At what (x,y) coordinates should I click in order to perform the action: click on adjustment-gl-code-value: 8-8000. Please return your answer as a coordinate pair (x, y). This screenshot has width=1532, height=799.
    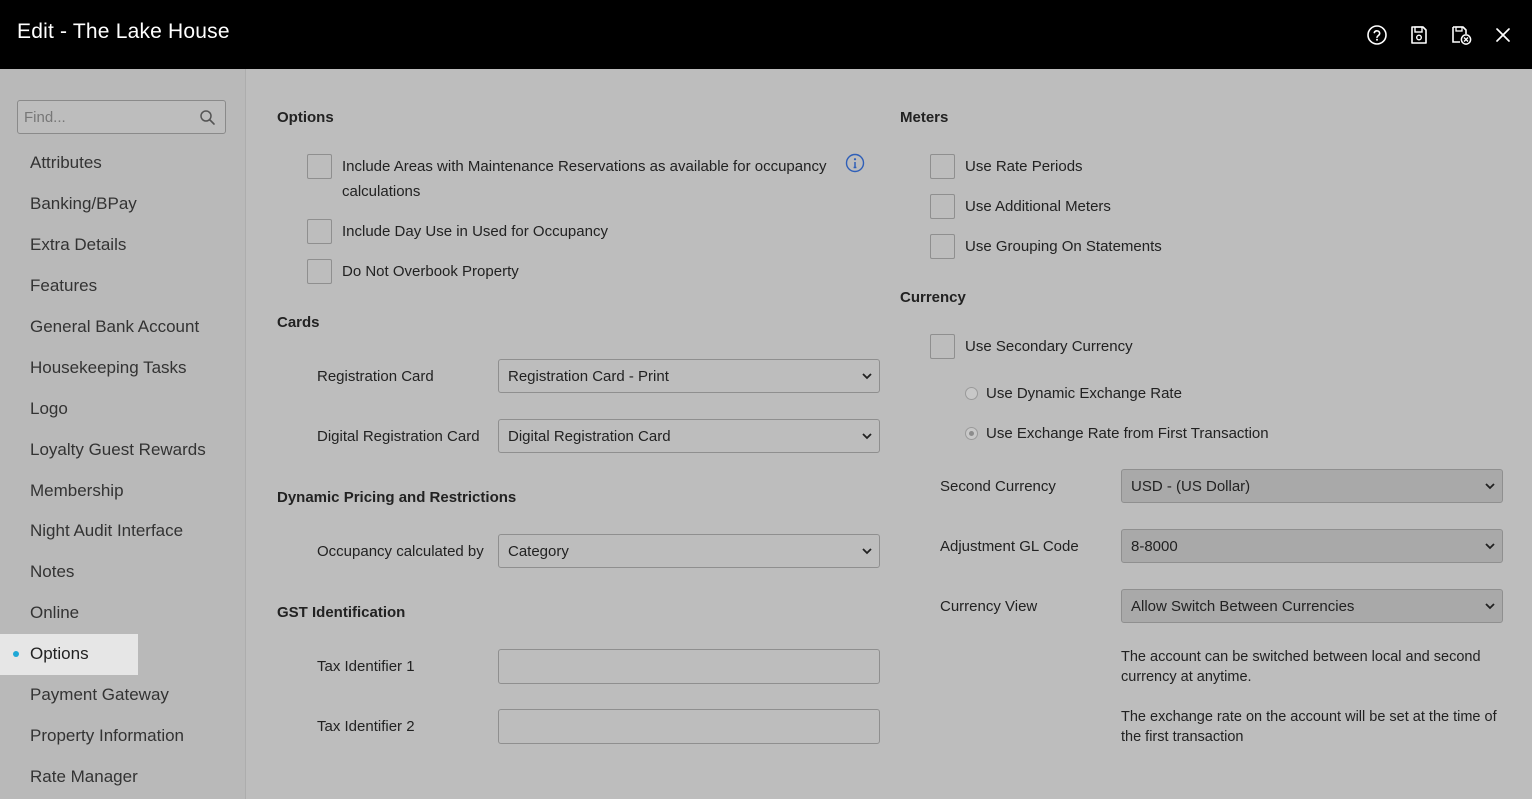
    Looking at the image, I should click on (1154, 546).